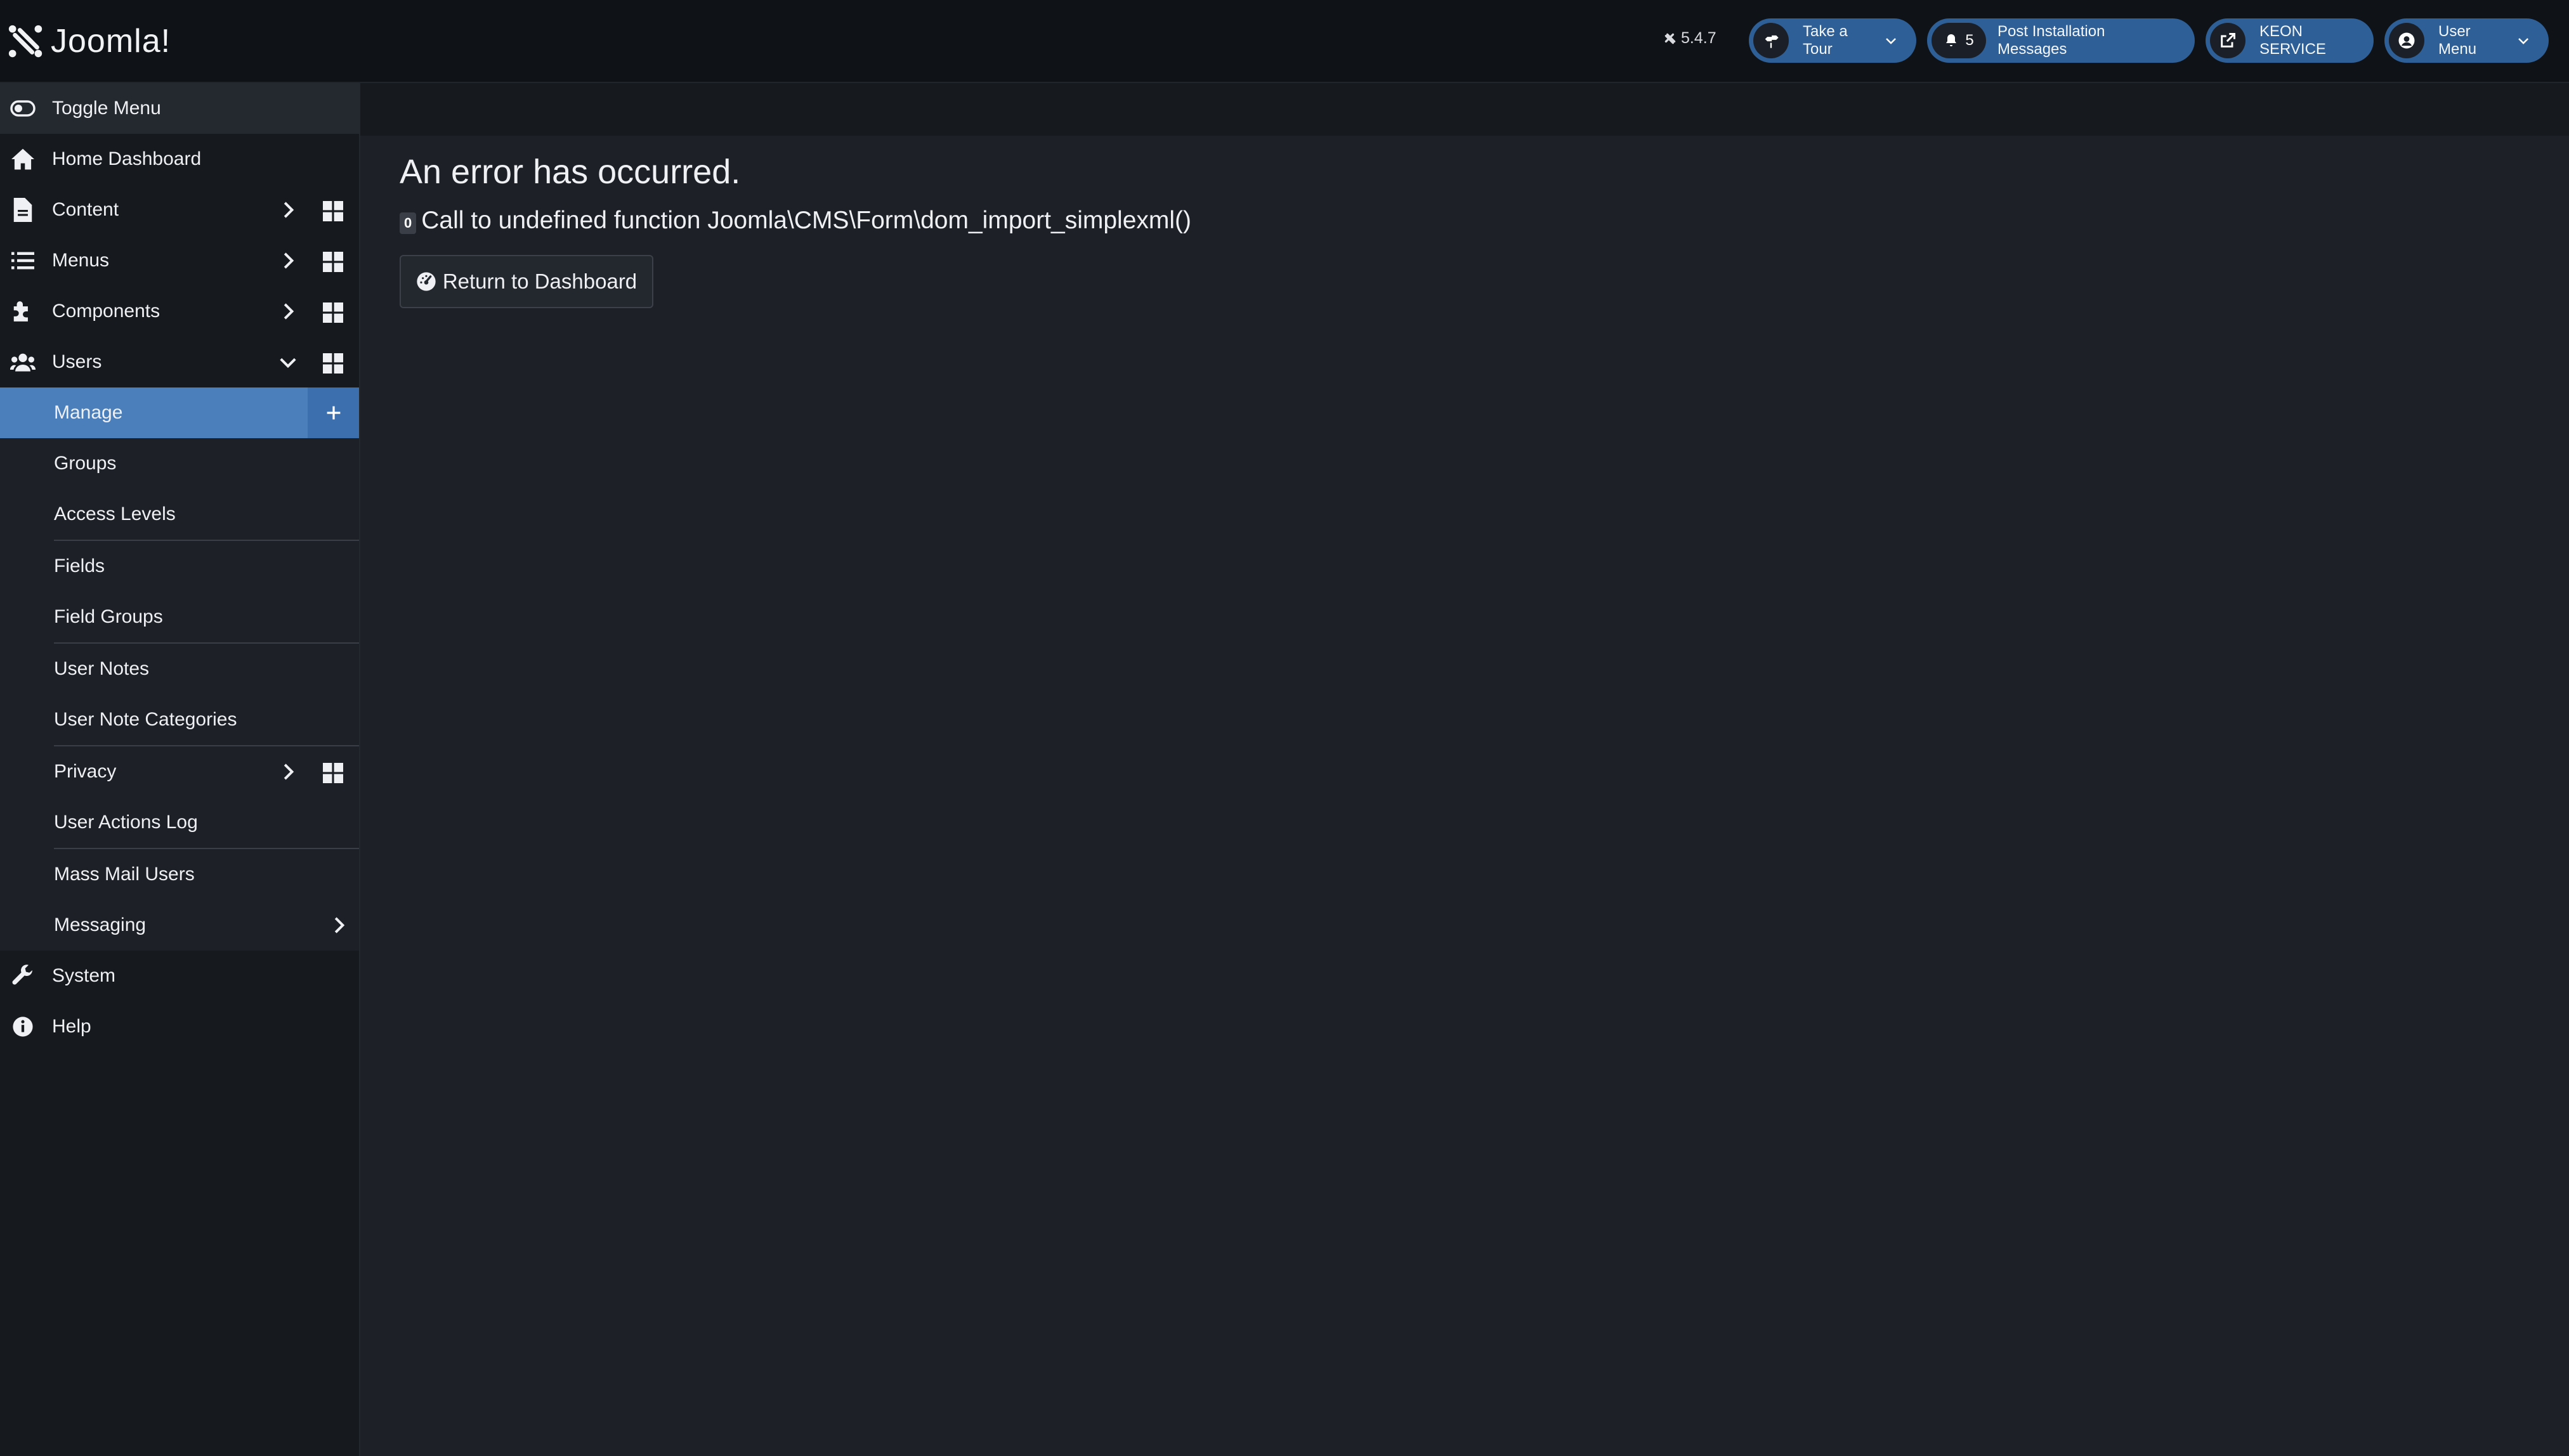  Describe the element at coordinates (23, 210) in the screenshot. I see `file-icon` at that location.